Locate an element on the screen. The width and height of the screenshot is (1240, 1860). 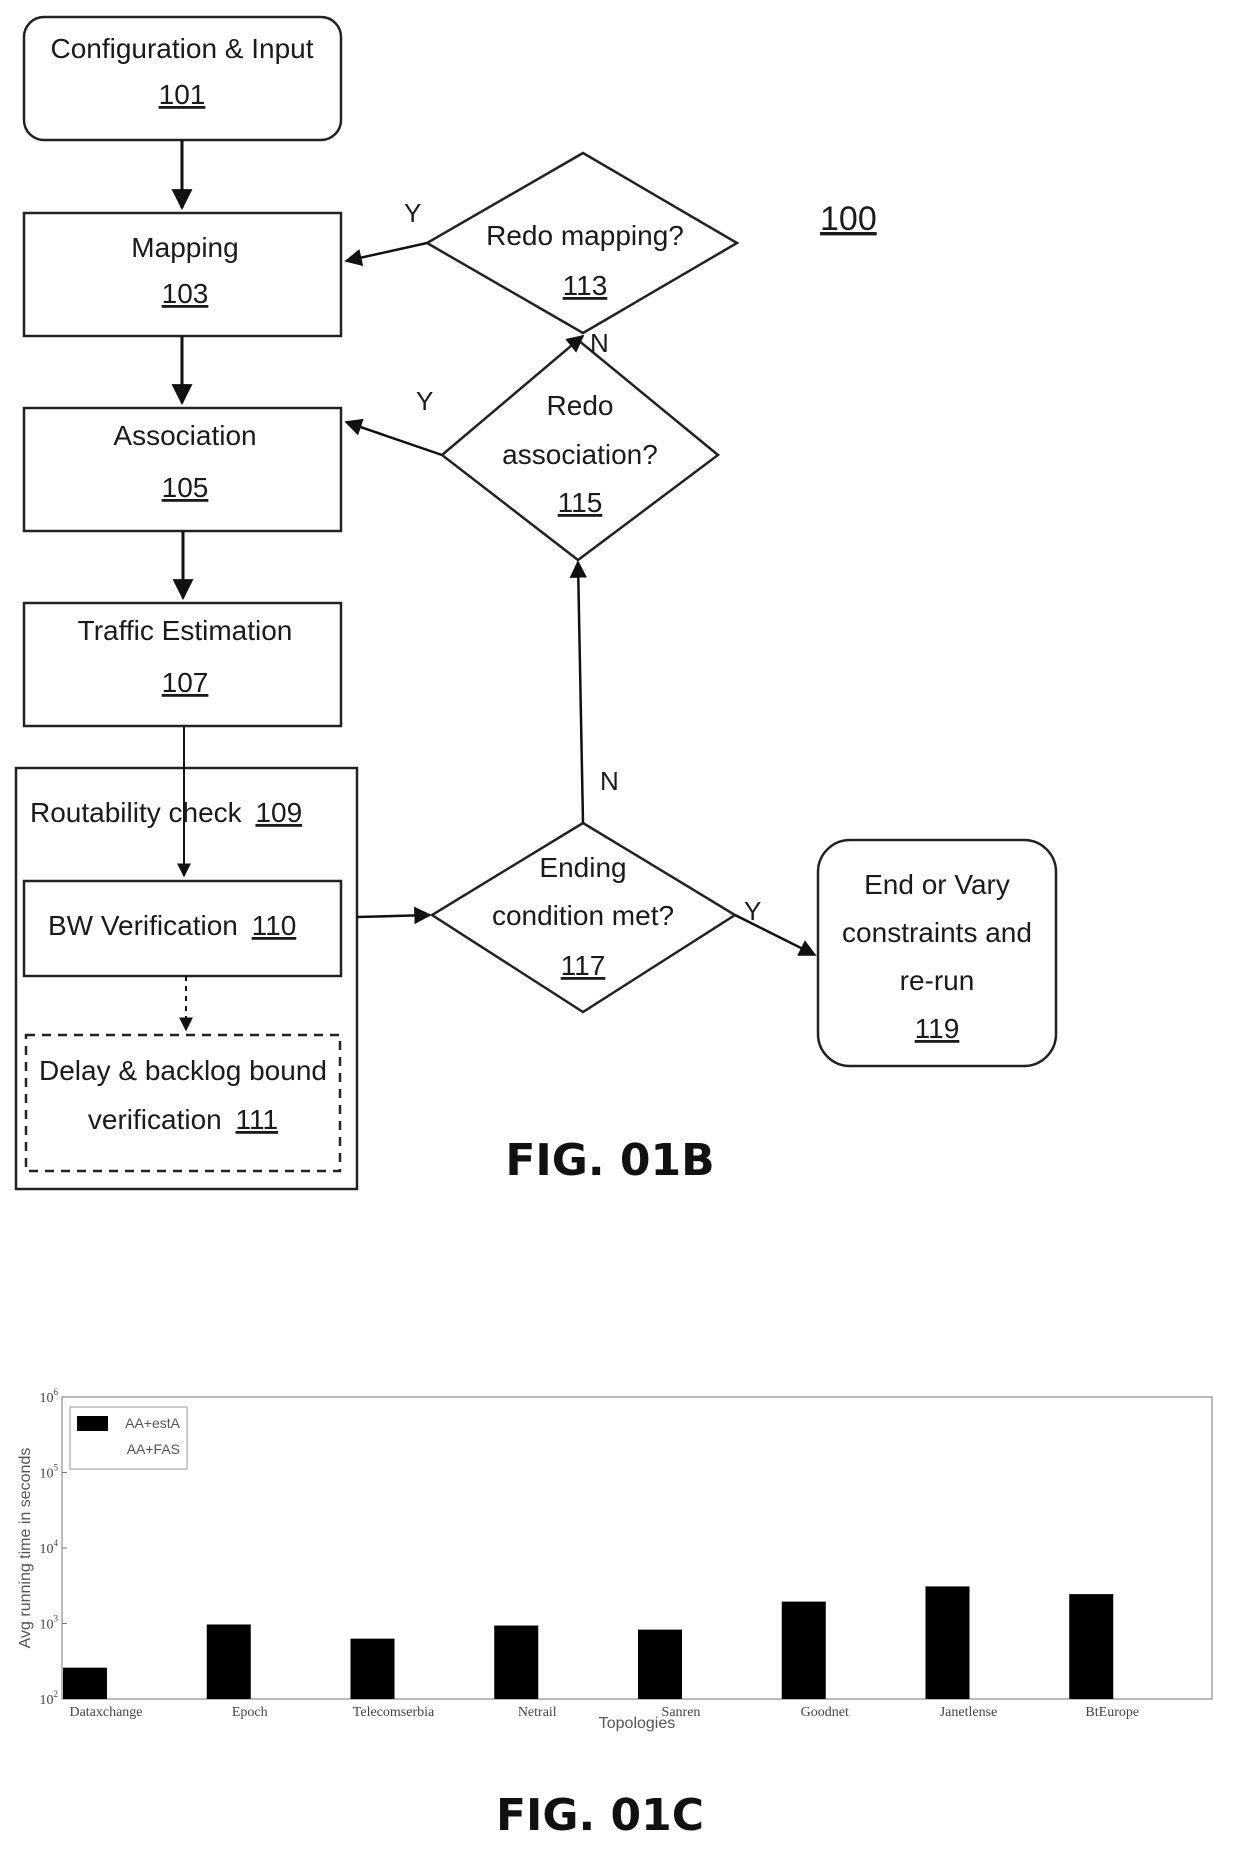
y-tick-exponent: 3 is located at coordinates (56, 1619).